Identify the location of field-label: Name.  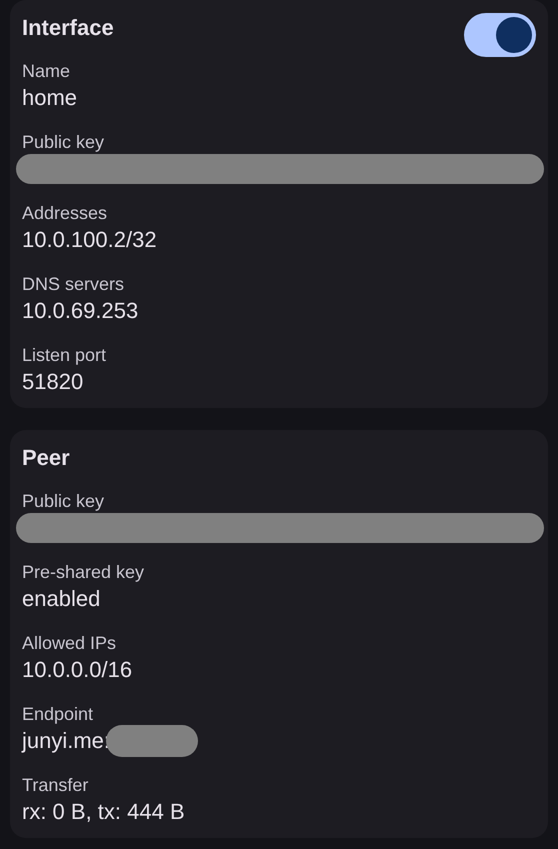
(47, 71).